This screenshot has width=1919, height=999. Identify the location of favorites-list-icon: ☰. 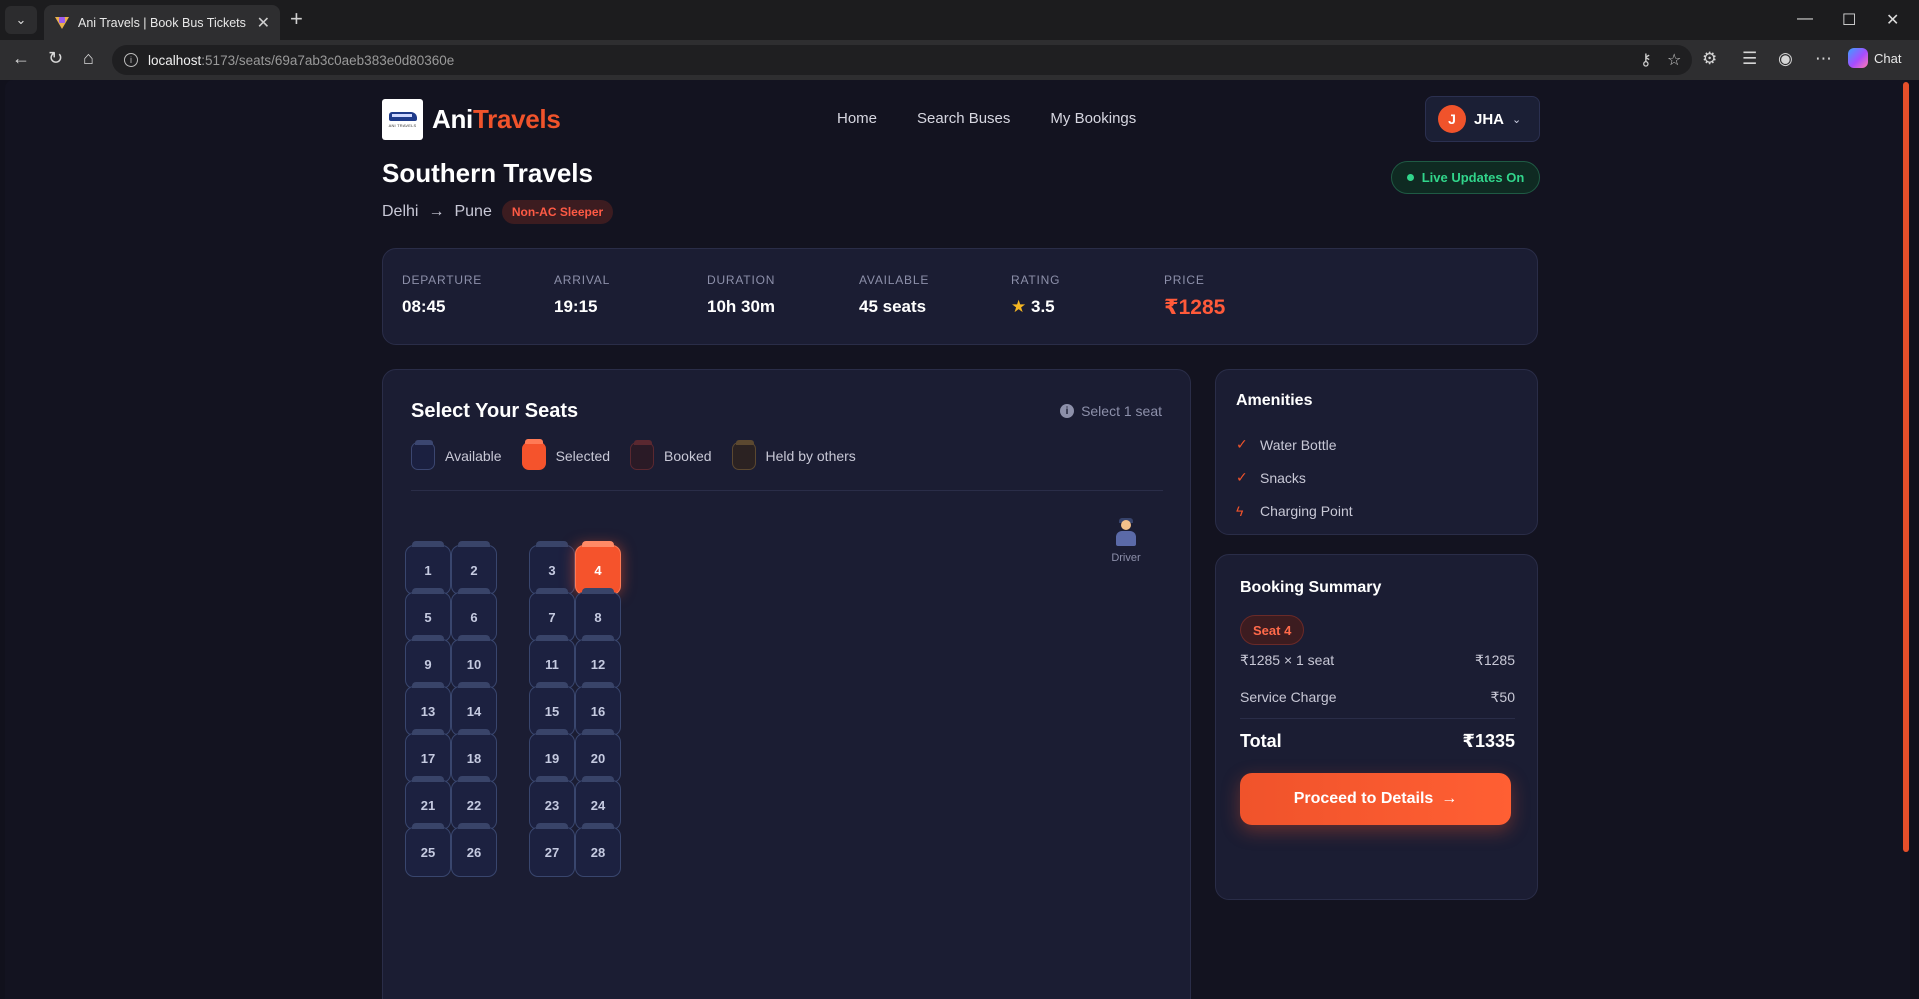
(1749, 59).